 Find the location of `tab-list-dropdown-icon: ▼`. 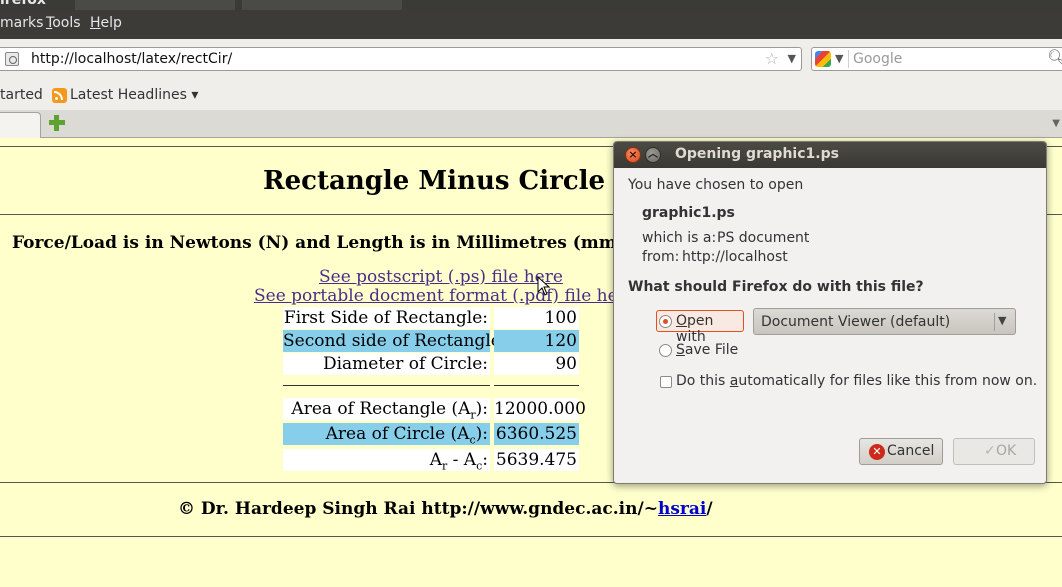

tab-list-dropdown-icon: ▼ is located at coordinates (1056, 123).